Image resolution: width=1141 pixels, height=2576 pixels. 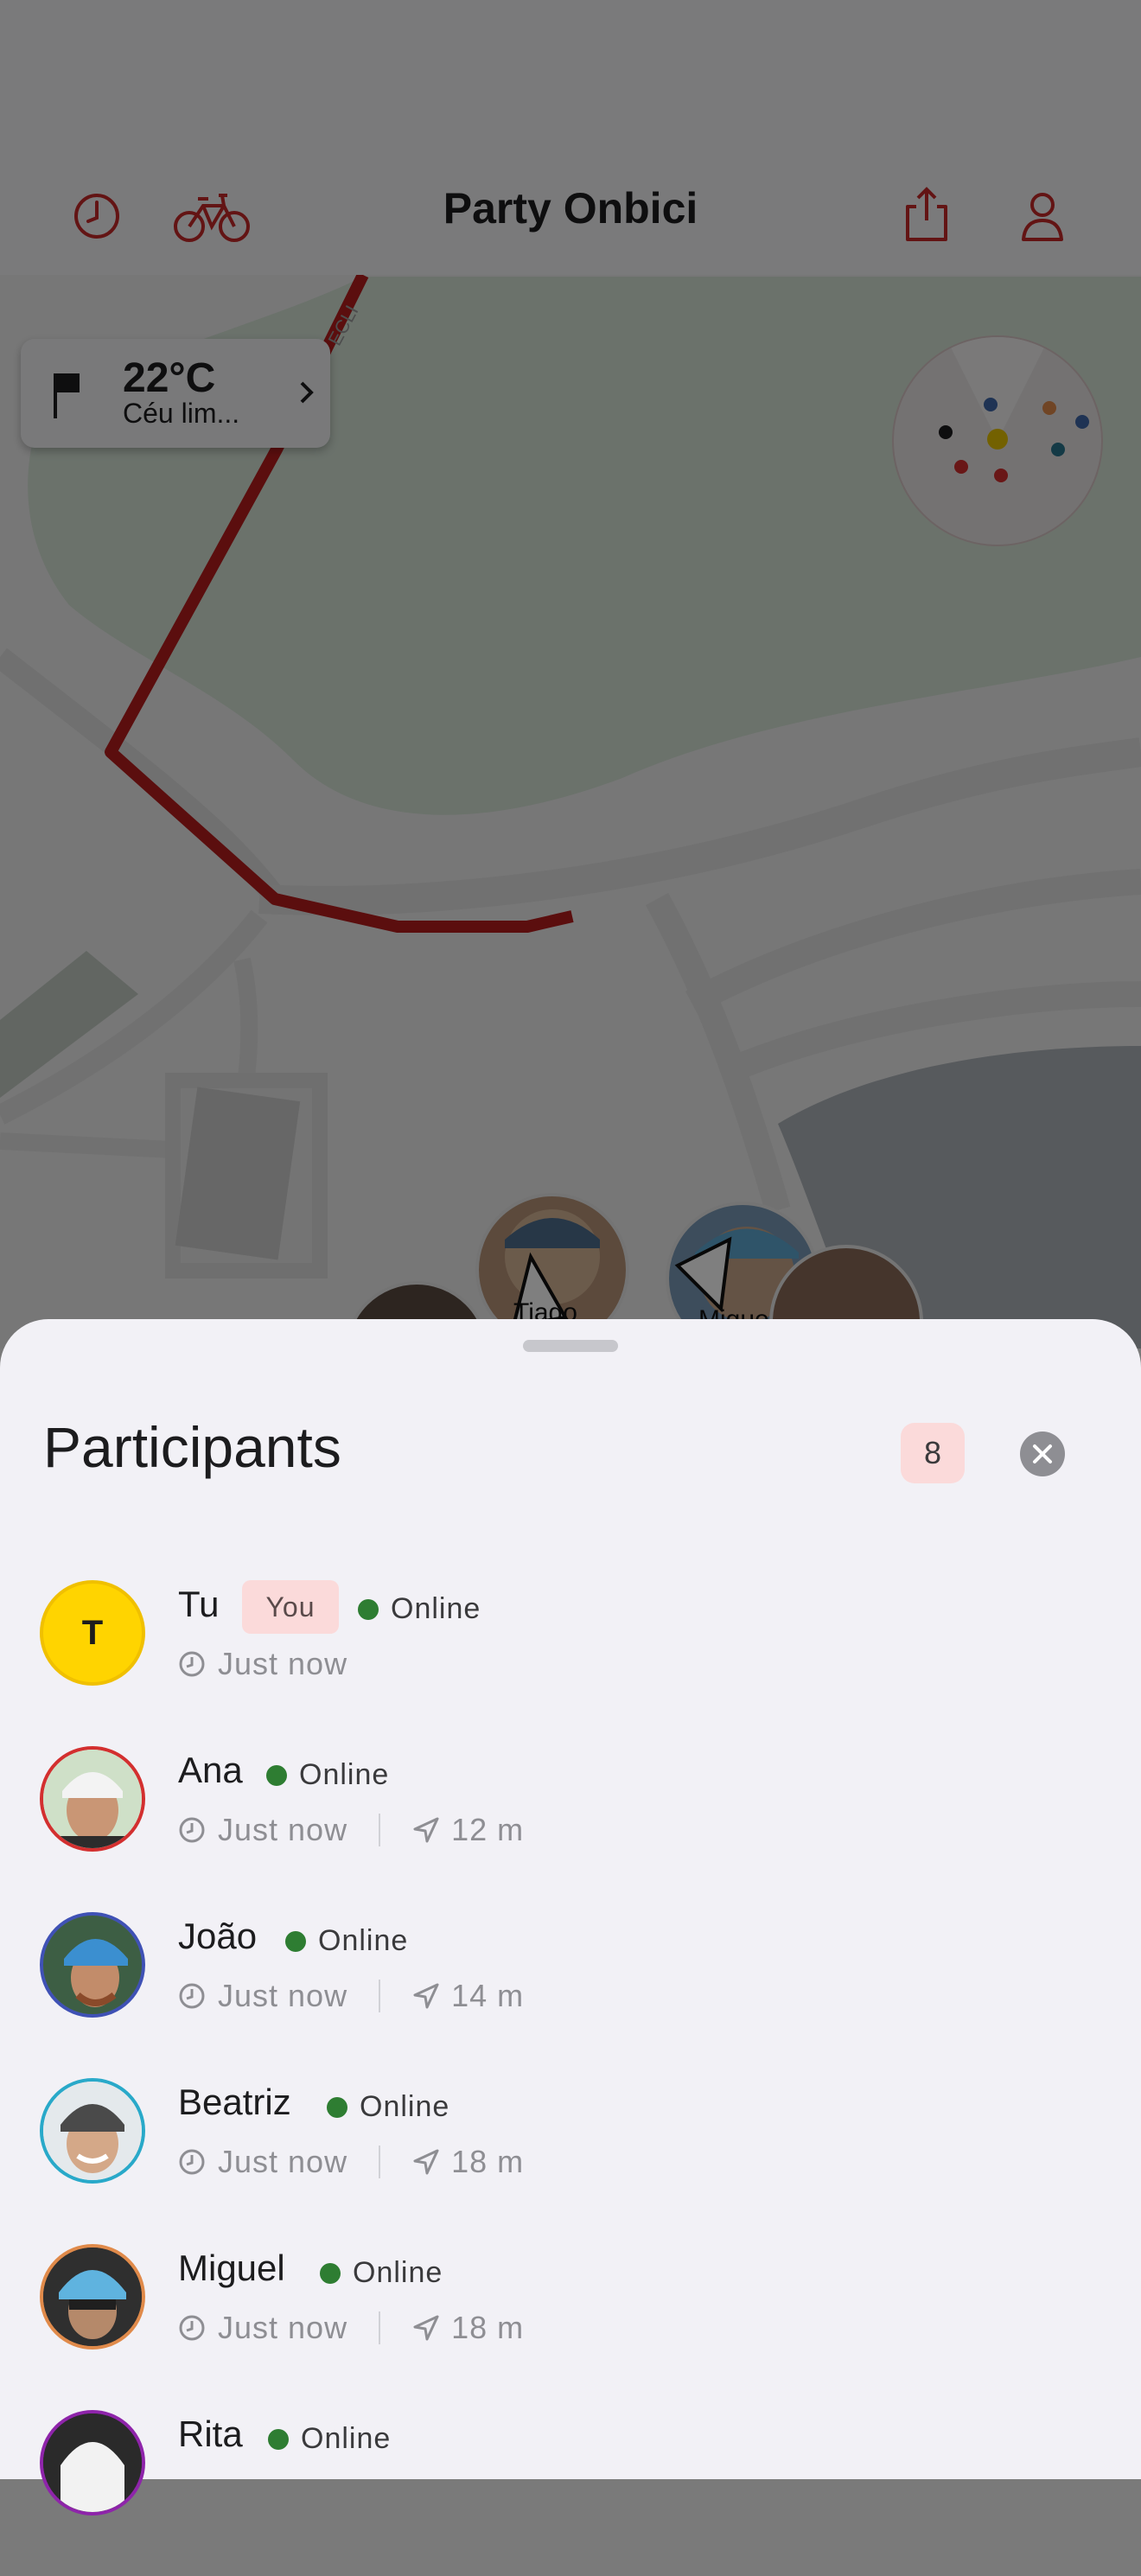 What do you see at coordinates (997, 440) in the screenshot?
I see `radar-minimap` at bounding box center [997, 440].